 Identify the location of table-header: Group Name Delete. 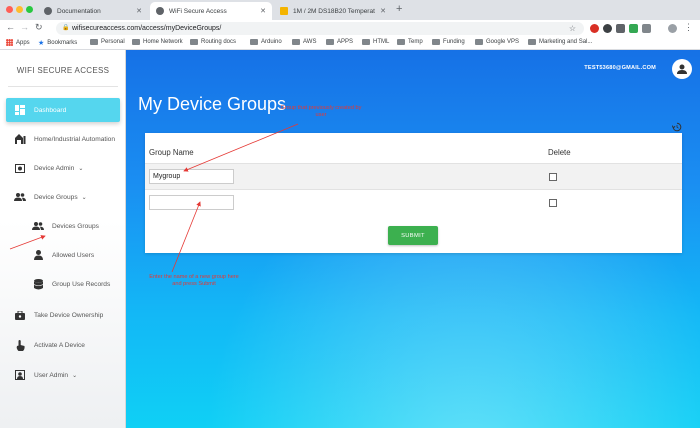
(413, 152).